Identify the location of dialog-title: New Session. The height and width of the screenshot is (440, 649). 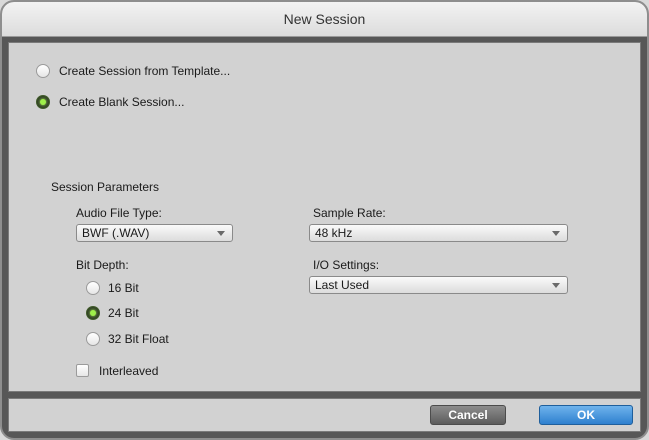
(324, 19).